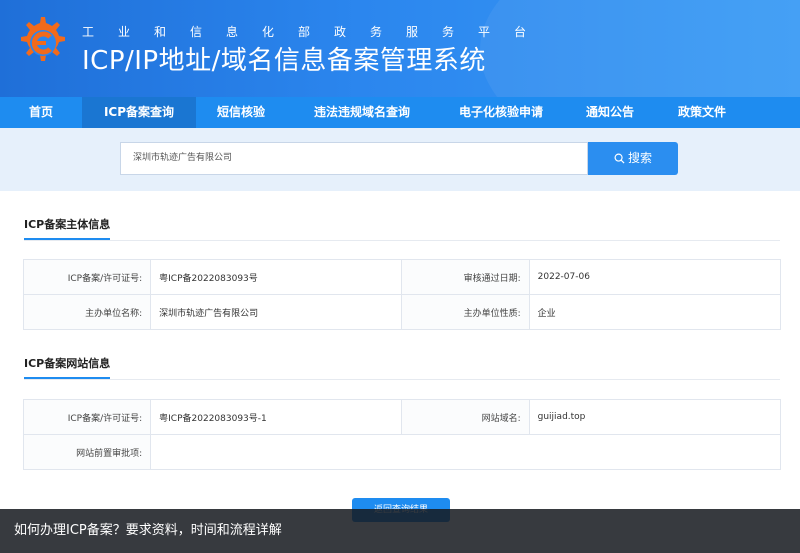  Describe the element at coordinates (268, 32) in the screenshot. I see `subtitle-char: 化` at that location.